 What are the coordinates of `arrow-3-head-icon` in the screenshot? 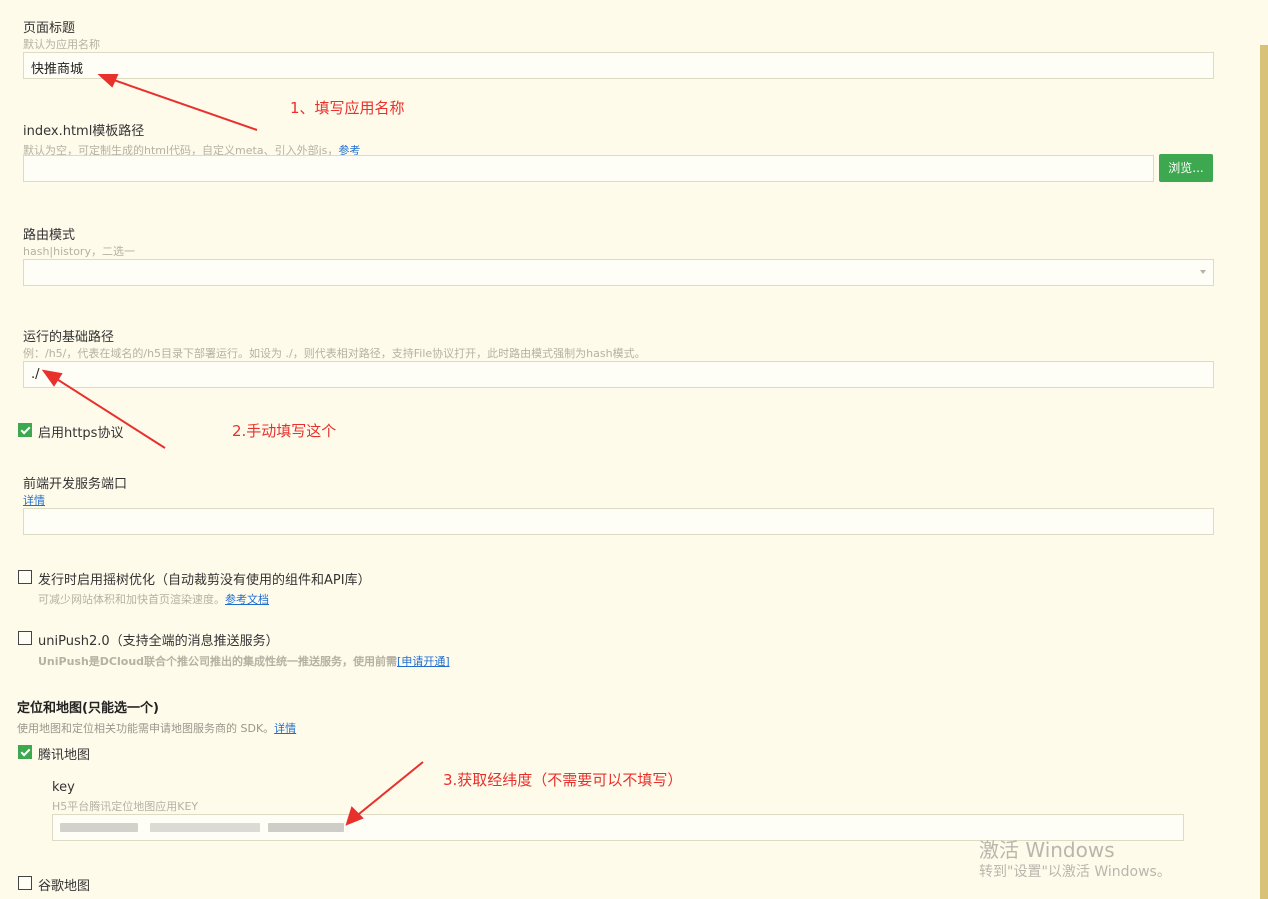 It's located at (354, 816).